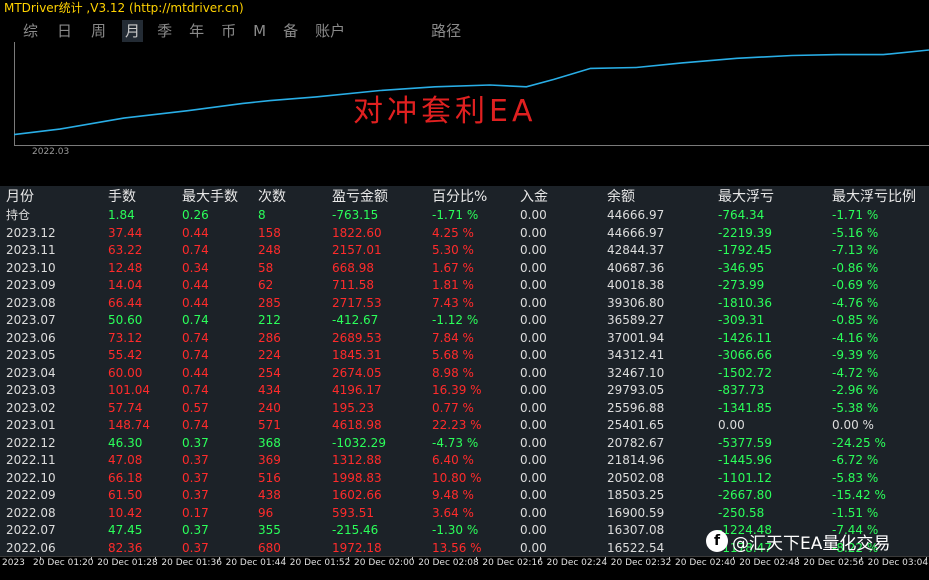 The height and width of the screenshot is (580, 929). I want to click on header-count: 次数, so click(272, 197).